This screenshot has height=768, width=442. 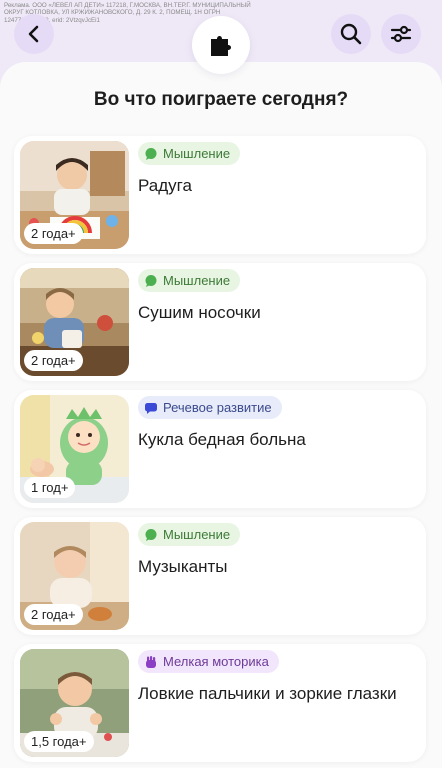 I want to click on back-button, so click(x=34, y=34).